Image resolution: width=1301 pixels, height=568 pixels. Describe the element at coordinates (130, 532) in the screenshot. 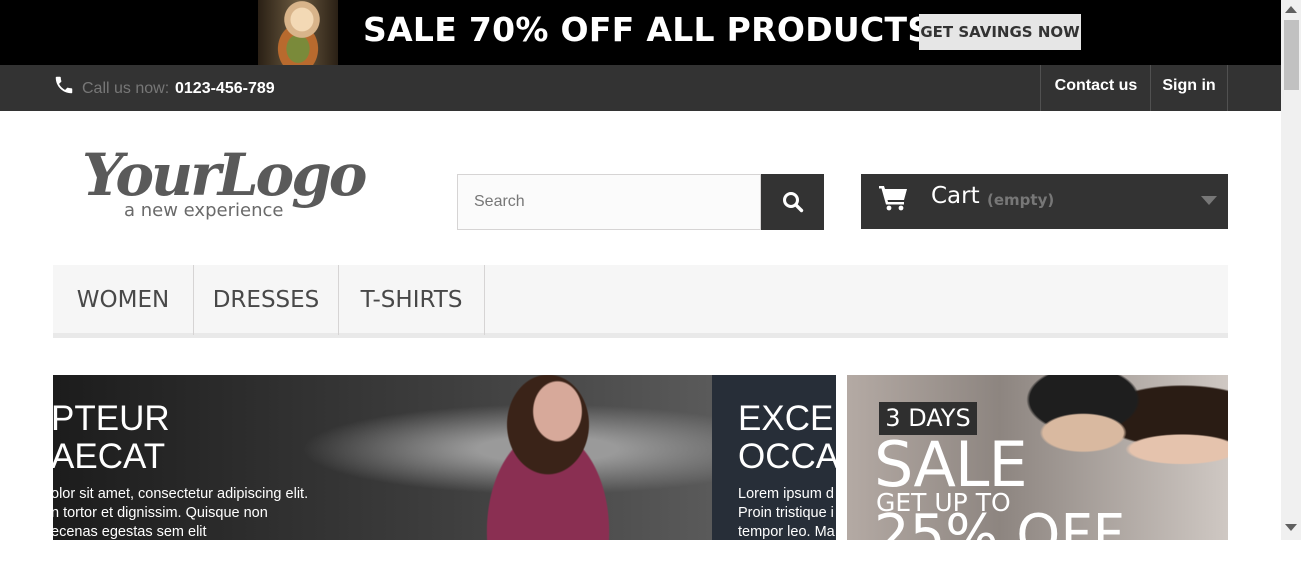

I see `slide-1-text-line: ecenas egestas sem elit` at that location.